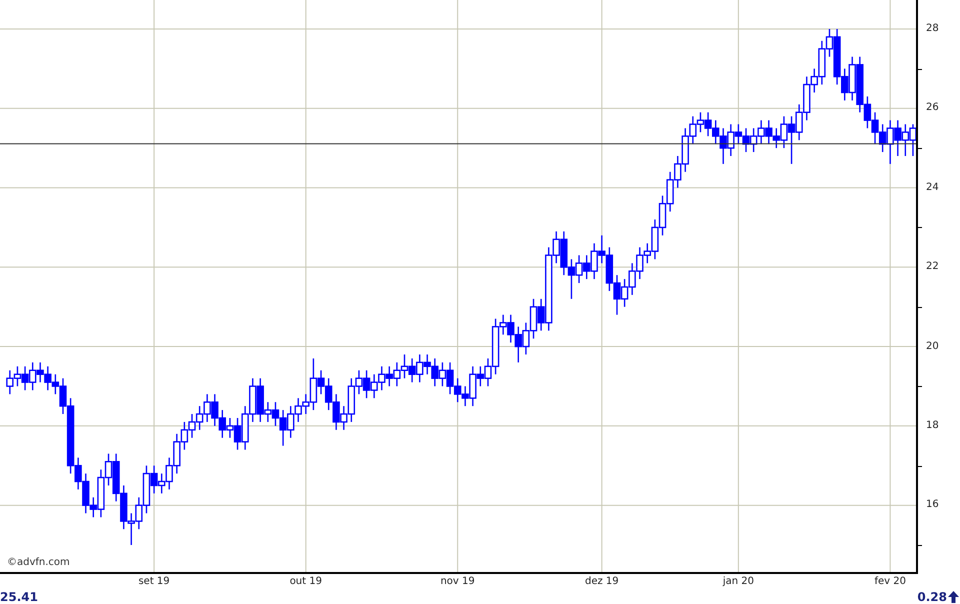  I want to click on y-axis-label: 20, so click(932, 347).